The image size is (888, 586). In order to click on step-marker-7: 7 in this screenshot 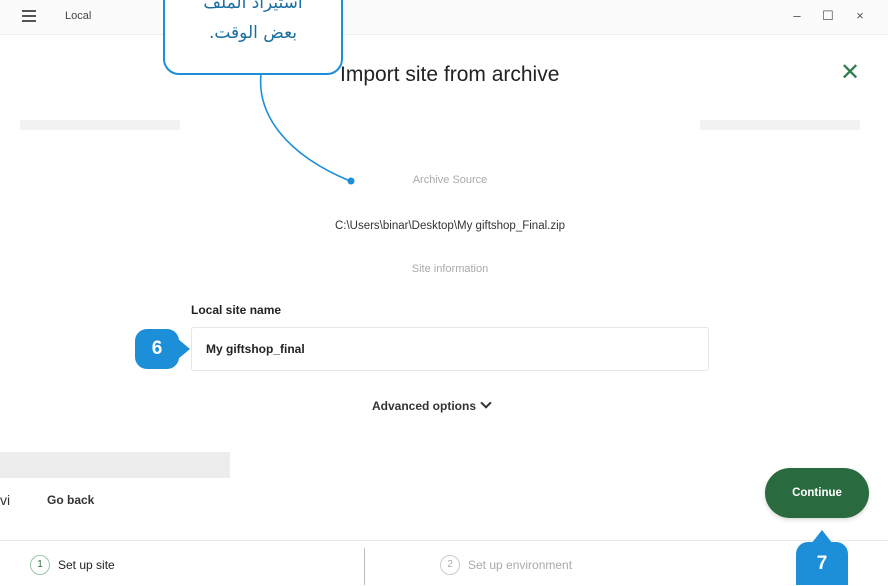, I will do `click(822, 563)`.